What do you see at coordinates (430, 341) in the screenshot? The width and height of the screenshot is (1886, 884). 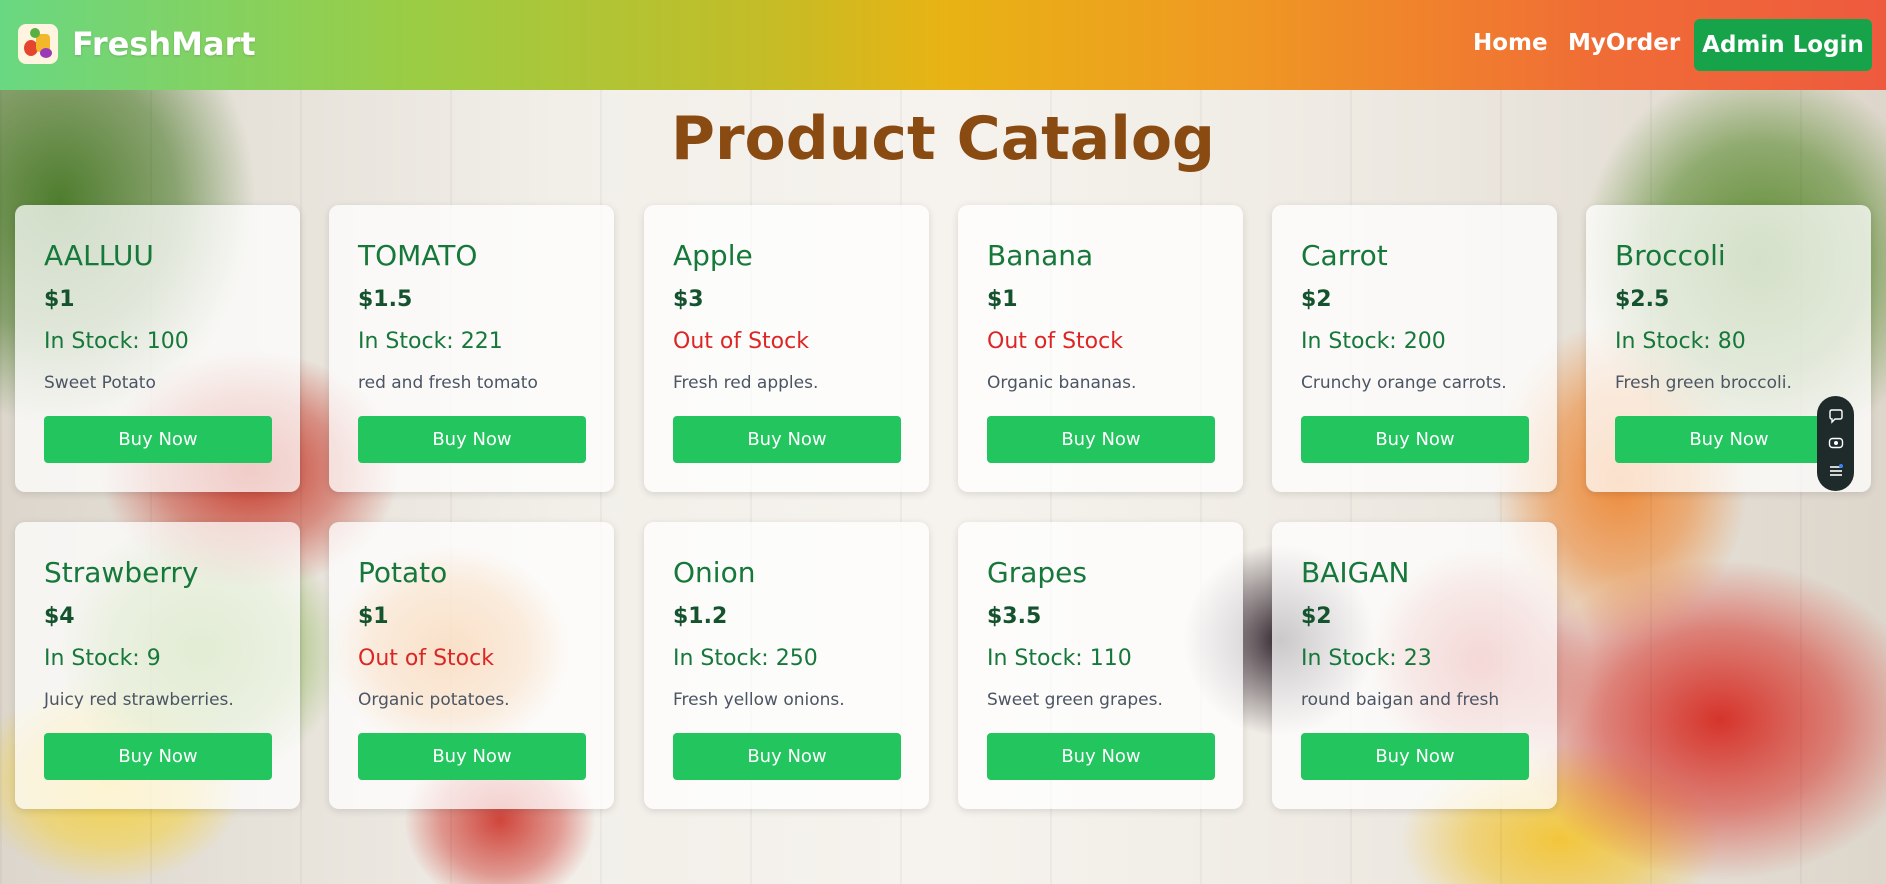 I see `product-stock: In Stock: 221` at bounding box center [430, 341].